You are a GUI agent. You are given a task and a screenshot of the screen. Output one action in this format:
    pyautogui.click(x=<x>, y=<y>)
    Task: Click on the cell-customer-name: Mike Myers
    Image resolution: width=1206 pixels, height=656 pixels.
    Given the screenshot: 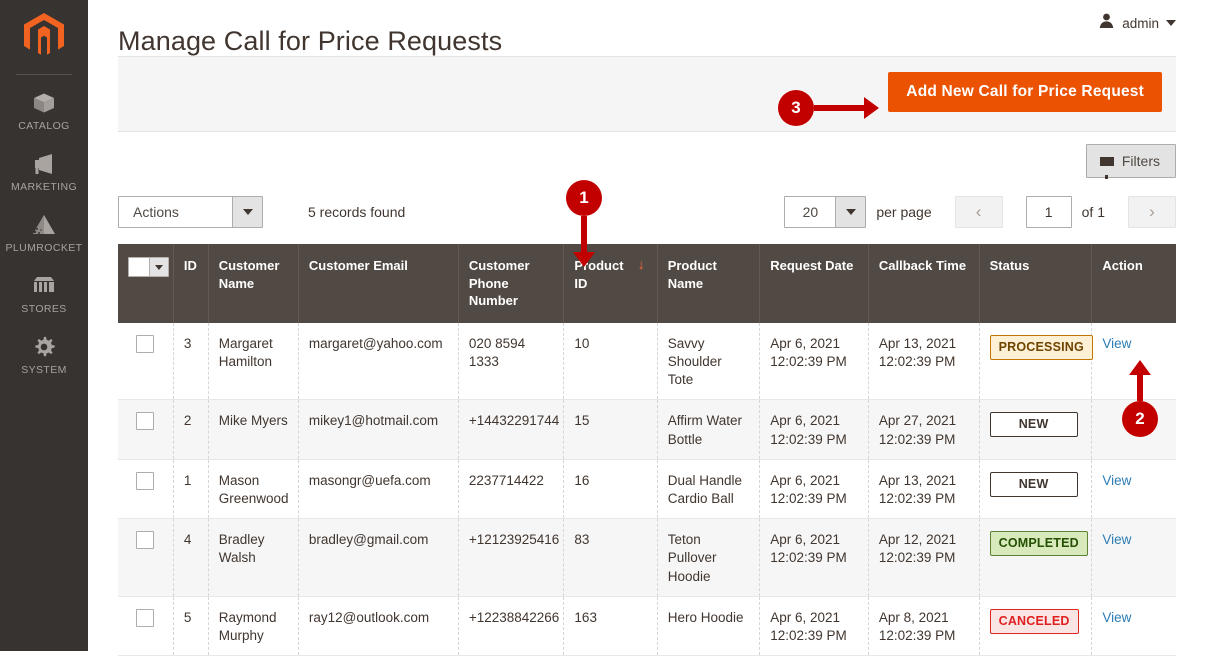 What is the action you would take?
    pyautogui.click(x=253, y=429)
    